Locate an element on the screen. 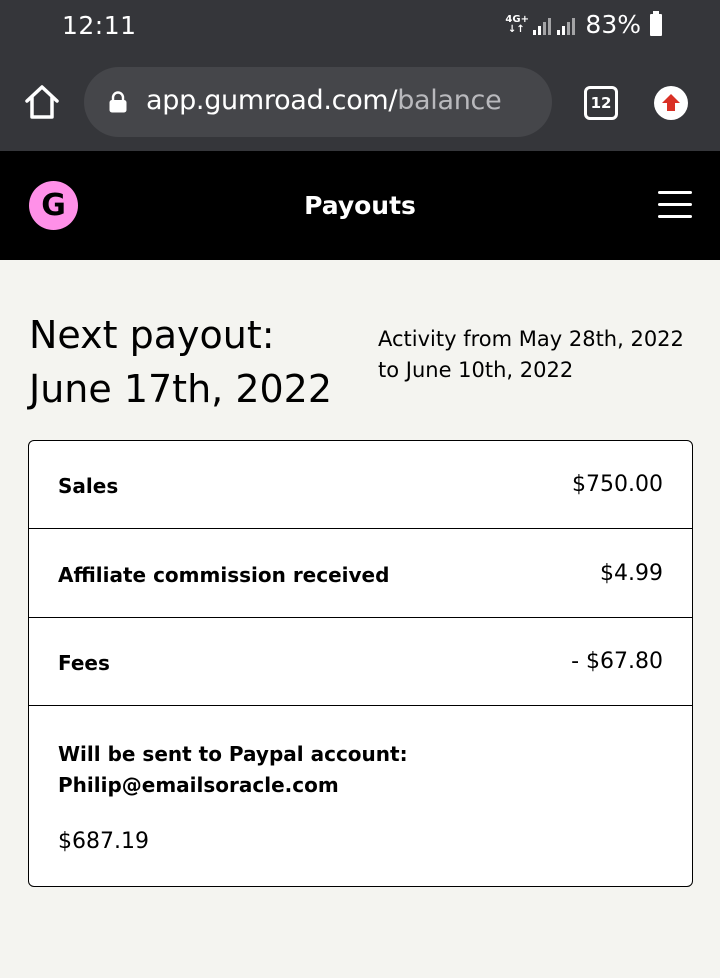 The width and height of the screenshot is (720, 978). battery-percent: 83% is located at coordinates (613, 24).